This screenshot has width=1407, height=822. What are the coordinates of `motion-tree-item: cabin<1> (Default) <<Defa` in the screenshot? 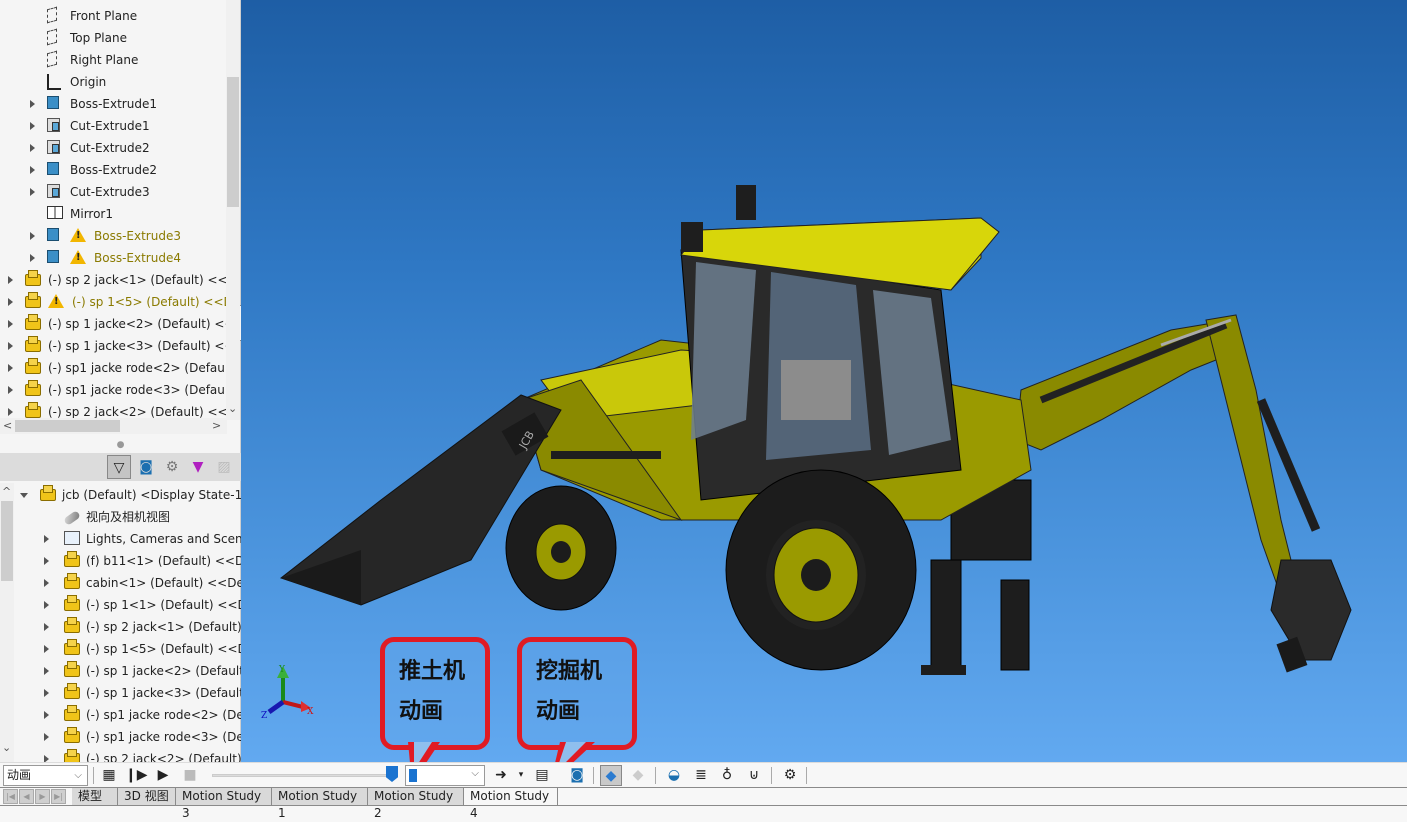 It's located at (120, 583).